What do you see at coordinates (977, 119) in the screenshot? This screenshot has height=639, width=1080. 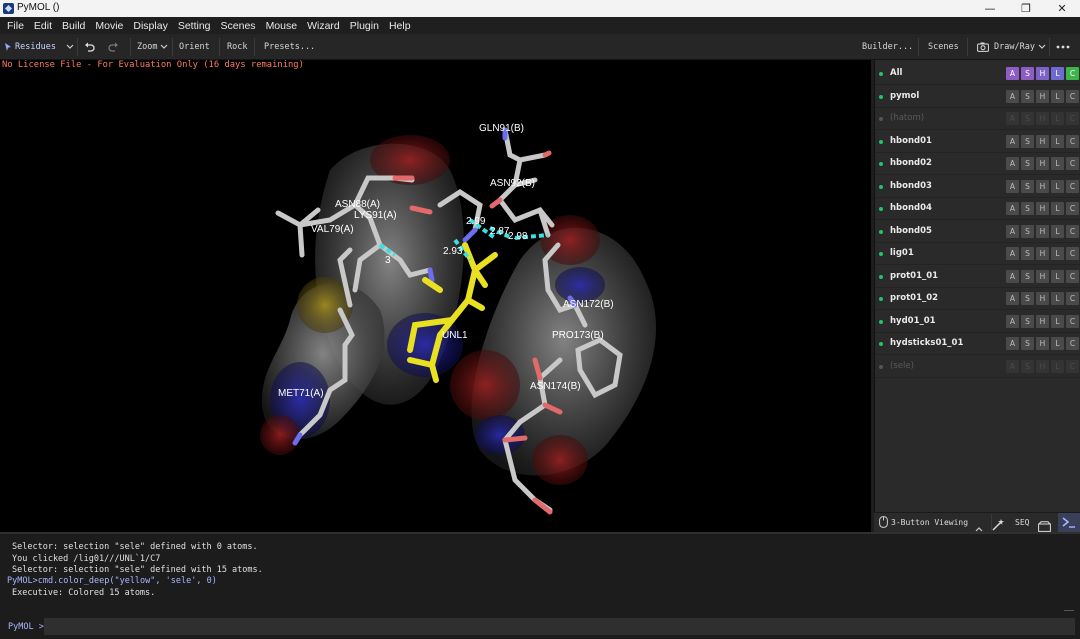 I see `object-row-hatom: (hatom) A S H L C` at bounding box center [977, 119].